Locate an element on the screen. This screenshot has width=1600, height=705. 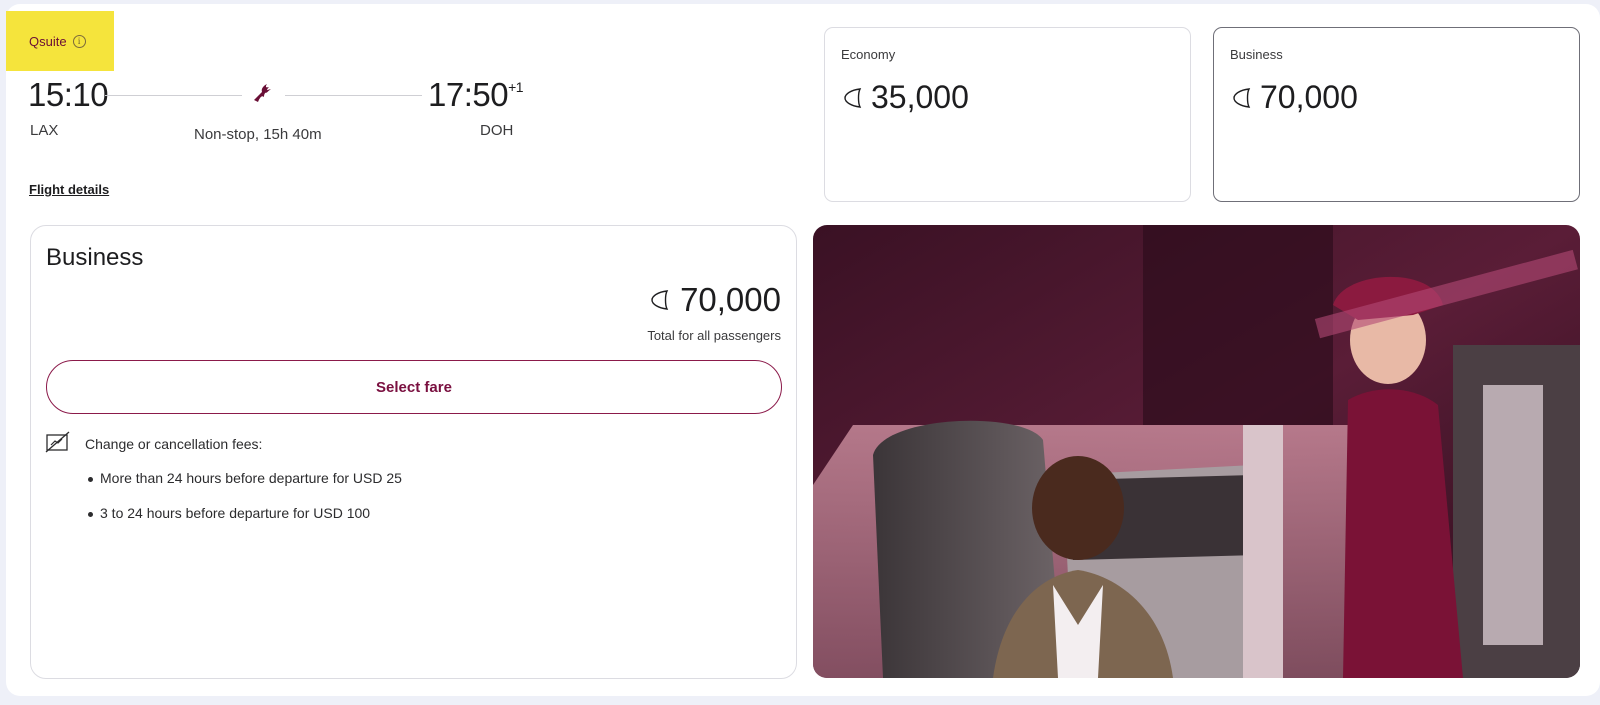
fare-value: 70,000 is located at coordinates (1294, 97).